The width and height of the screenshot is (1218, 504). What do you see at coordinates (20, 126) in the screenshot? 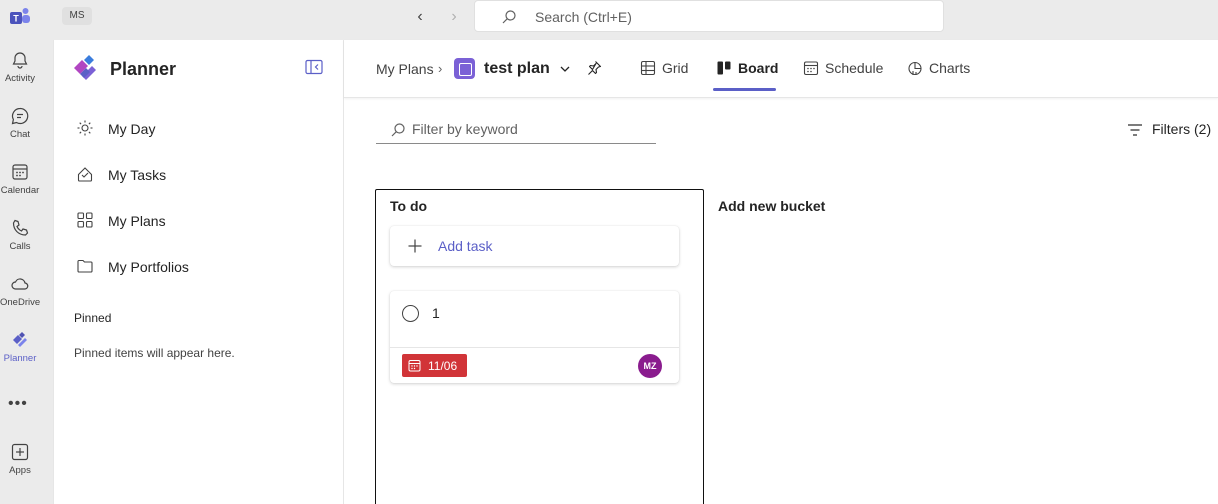
I see `rail-item-chat: Chat` at bounding box center [20, 126].